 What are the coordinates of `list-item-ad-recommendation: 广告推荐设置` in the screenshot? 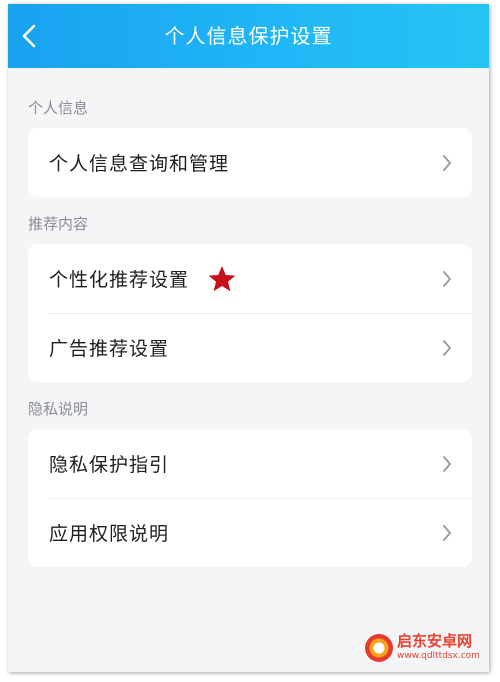 It's located at (250, 347).